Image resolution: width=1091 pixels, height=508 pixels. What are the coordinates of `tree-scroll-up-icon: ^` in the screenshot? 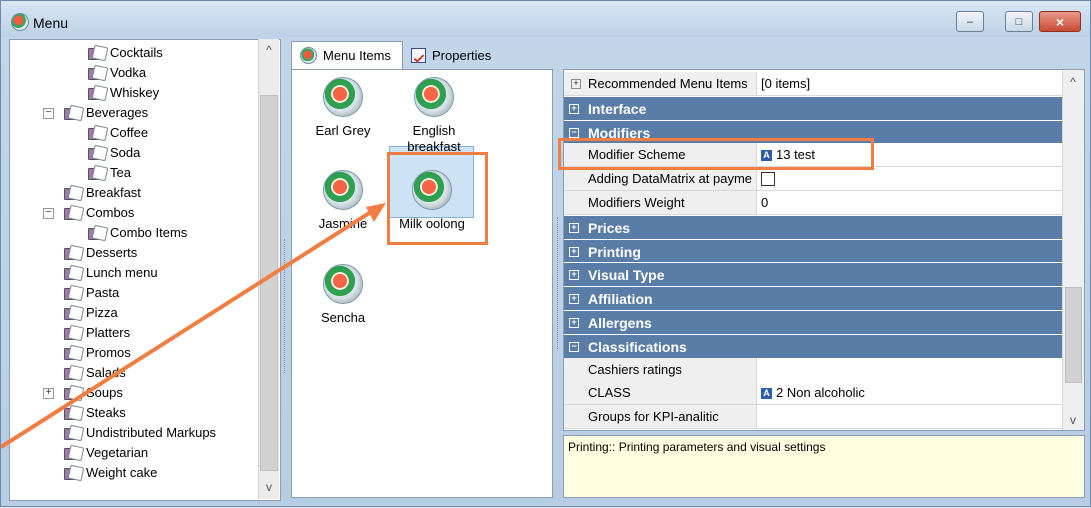 It's located at (269, 50).